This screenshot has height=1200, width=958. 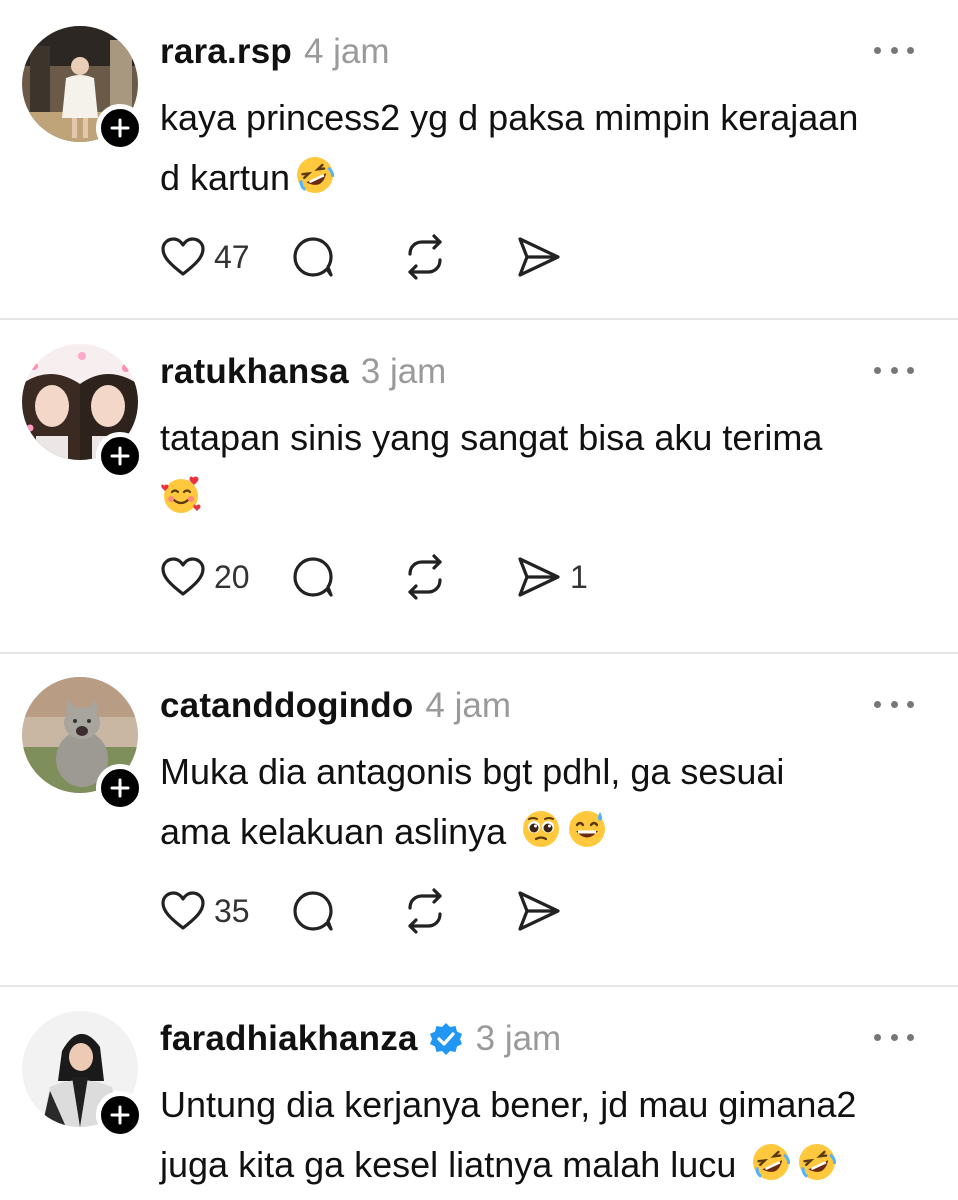 What do you see at coordinates (226, 52) in the screenshot?
I see `username: rara.rsp` at bounding box center [226, 52].